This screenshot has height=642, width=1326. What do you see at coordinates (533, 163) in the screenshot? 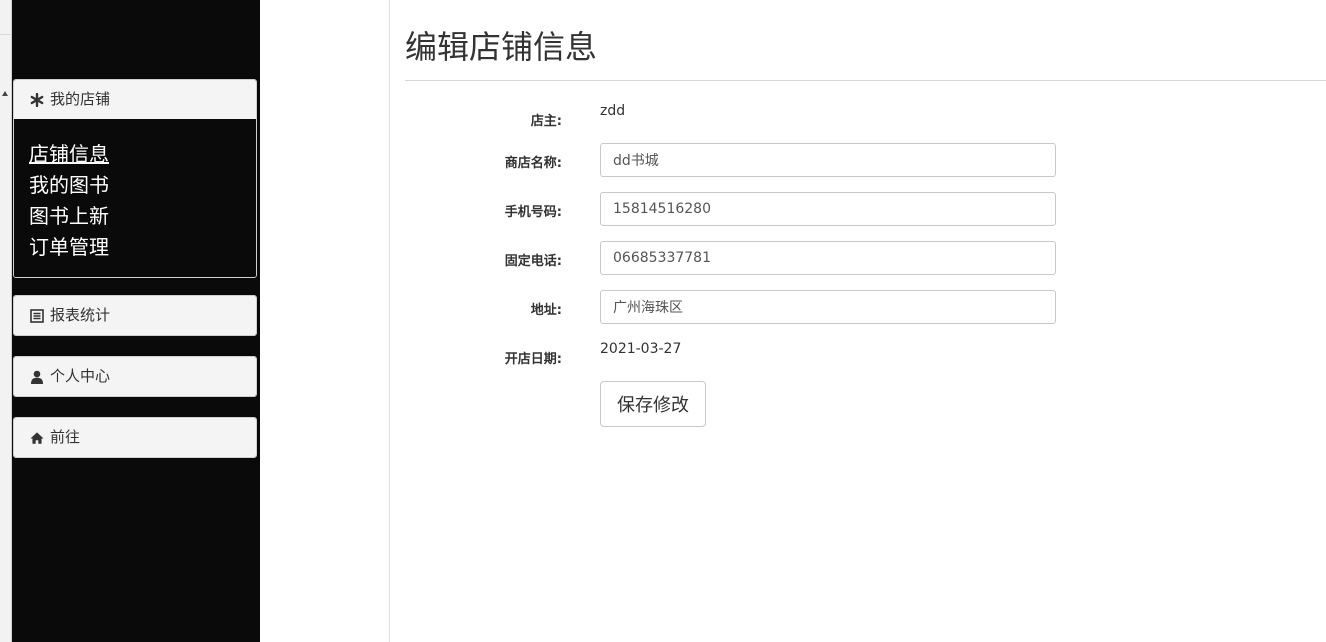
I see `shop-name-label: 商店名称:` at bounding box center [533, 163].